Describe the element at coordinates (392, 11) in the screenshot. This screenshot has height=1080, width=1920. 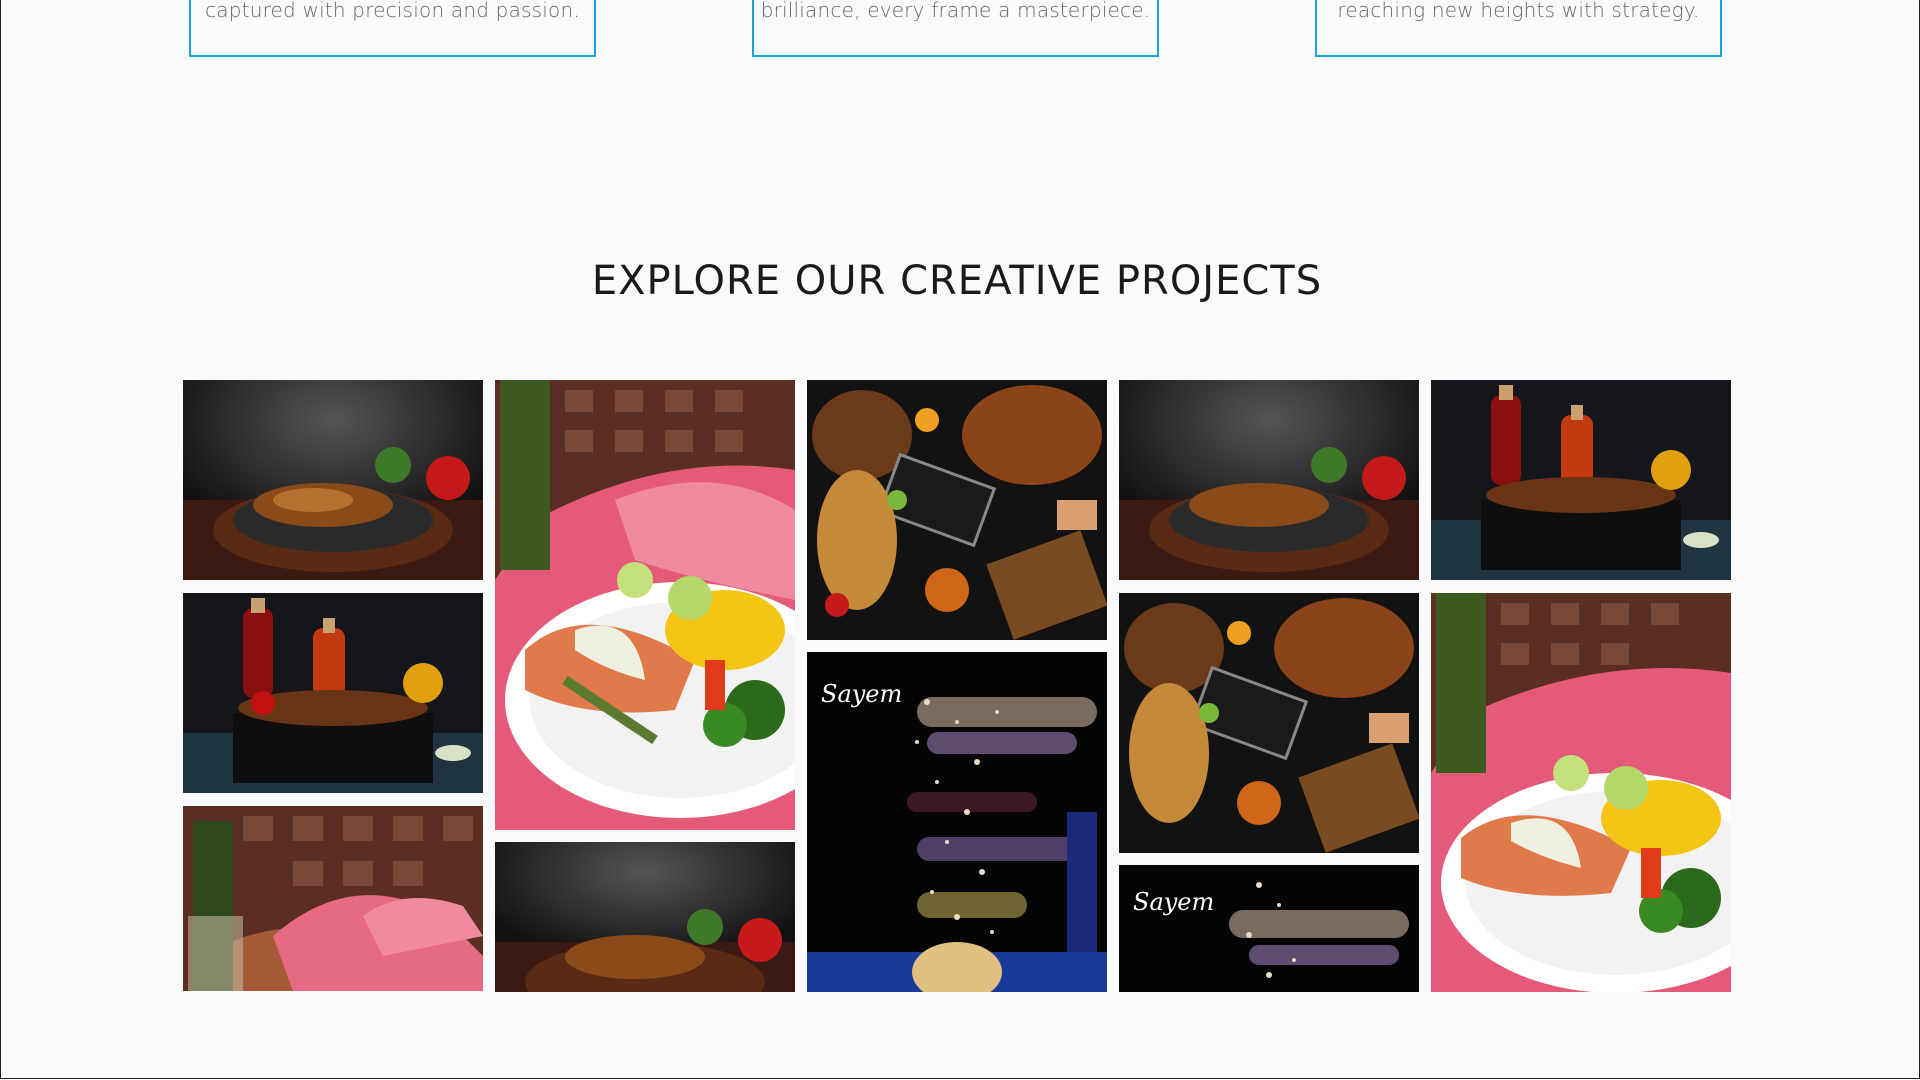
I see `feature-card-description: captured with precision and passion.` at that location.